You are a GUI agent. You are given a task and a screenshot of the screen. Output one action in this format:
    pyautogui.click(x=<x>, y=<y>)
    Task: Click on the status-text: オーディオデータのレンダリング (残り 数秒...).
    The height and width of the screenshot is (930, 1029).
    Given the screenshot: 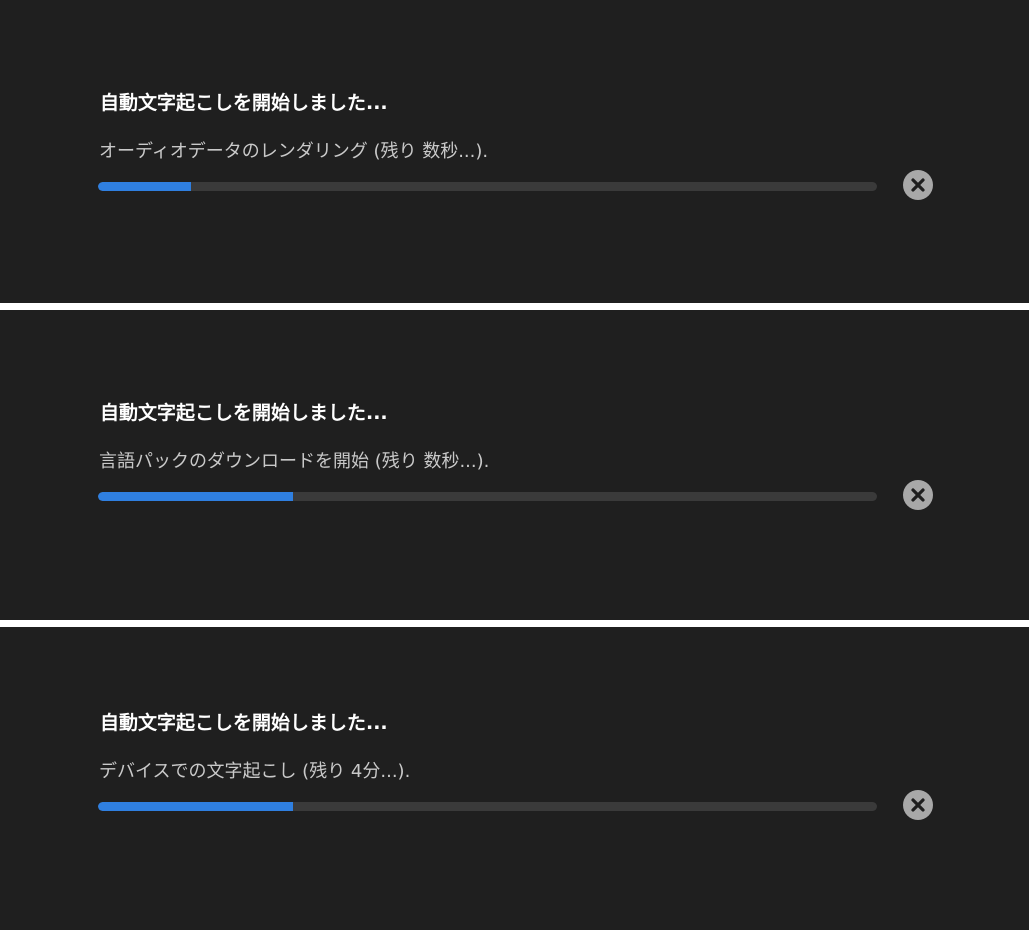 What is the action you would take?
    pyautogui.click(x=294, y=151)
    